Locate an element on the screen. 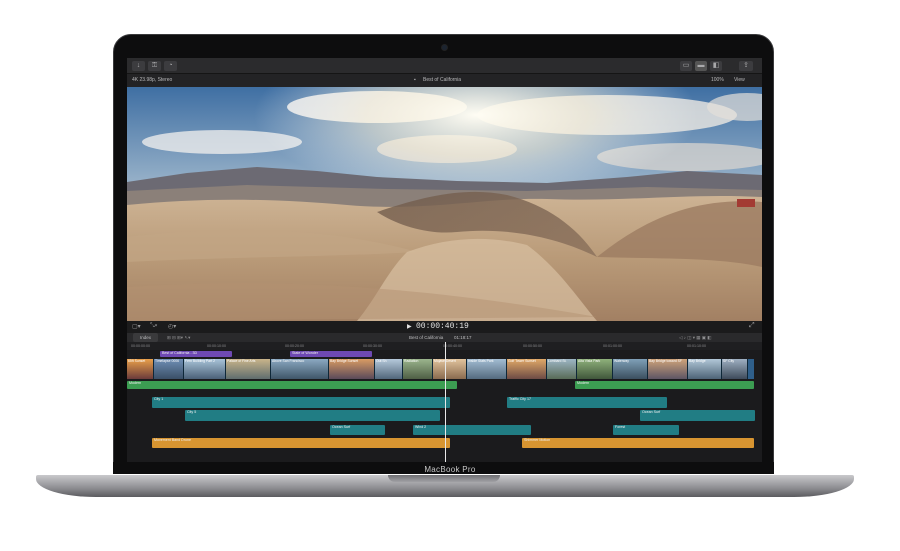  timeline-toggle-icon: ▬ is located at coordinates (701, 66).